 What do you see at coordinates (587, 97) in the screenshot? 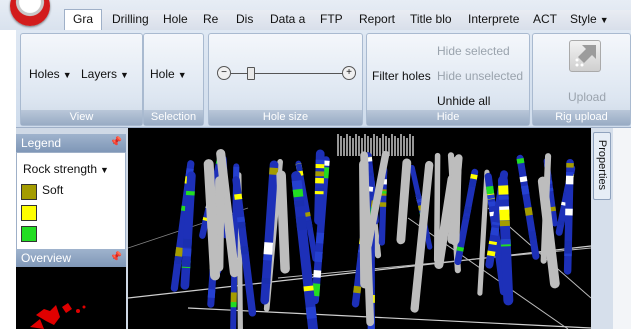
I see `upload-button: Upload` at bounding box center [587, 97].